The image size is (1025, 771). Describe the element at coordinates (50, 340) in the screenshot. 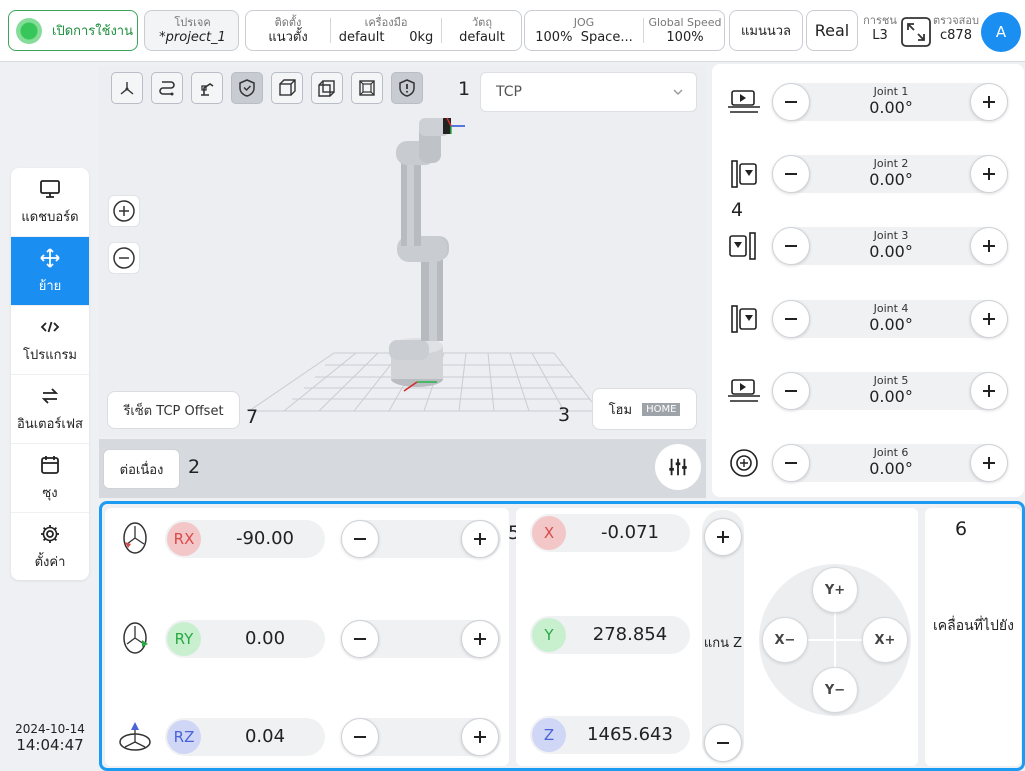

I see `sidebar-item-program: โปรแกรม` at that location.